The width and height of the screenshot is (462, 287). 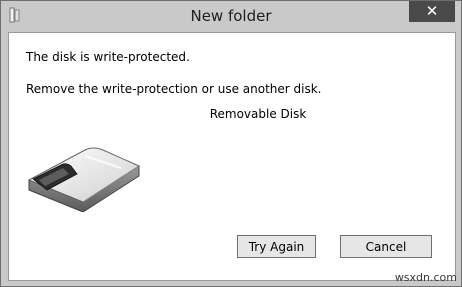 What do you see at coordinates (258, 114) in the screenshot?
I see `device-name: Removable Disk` at bounding box center [258, 114].